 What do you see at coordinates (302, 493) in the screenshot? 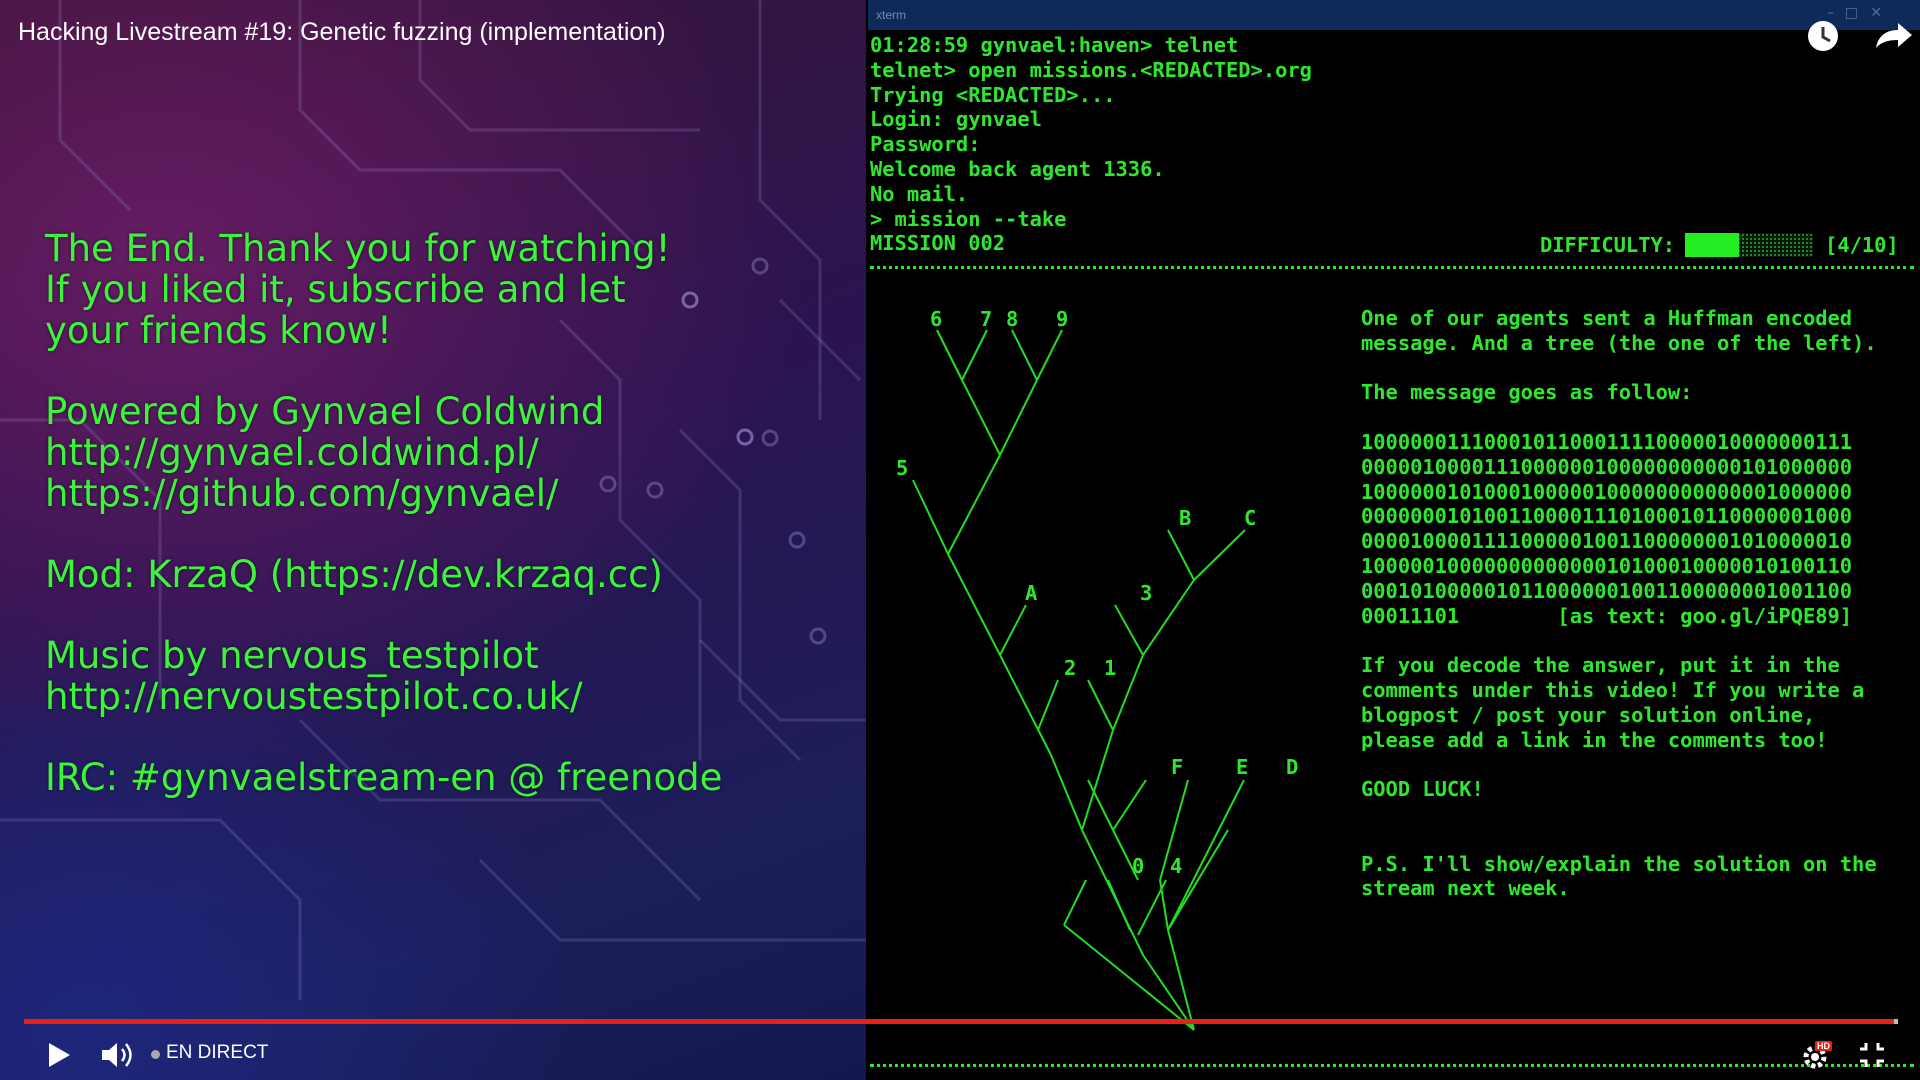
I see `credits-line: https://github.com/gynvael/` at bounding box center [302, 493].